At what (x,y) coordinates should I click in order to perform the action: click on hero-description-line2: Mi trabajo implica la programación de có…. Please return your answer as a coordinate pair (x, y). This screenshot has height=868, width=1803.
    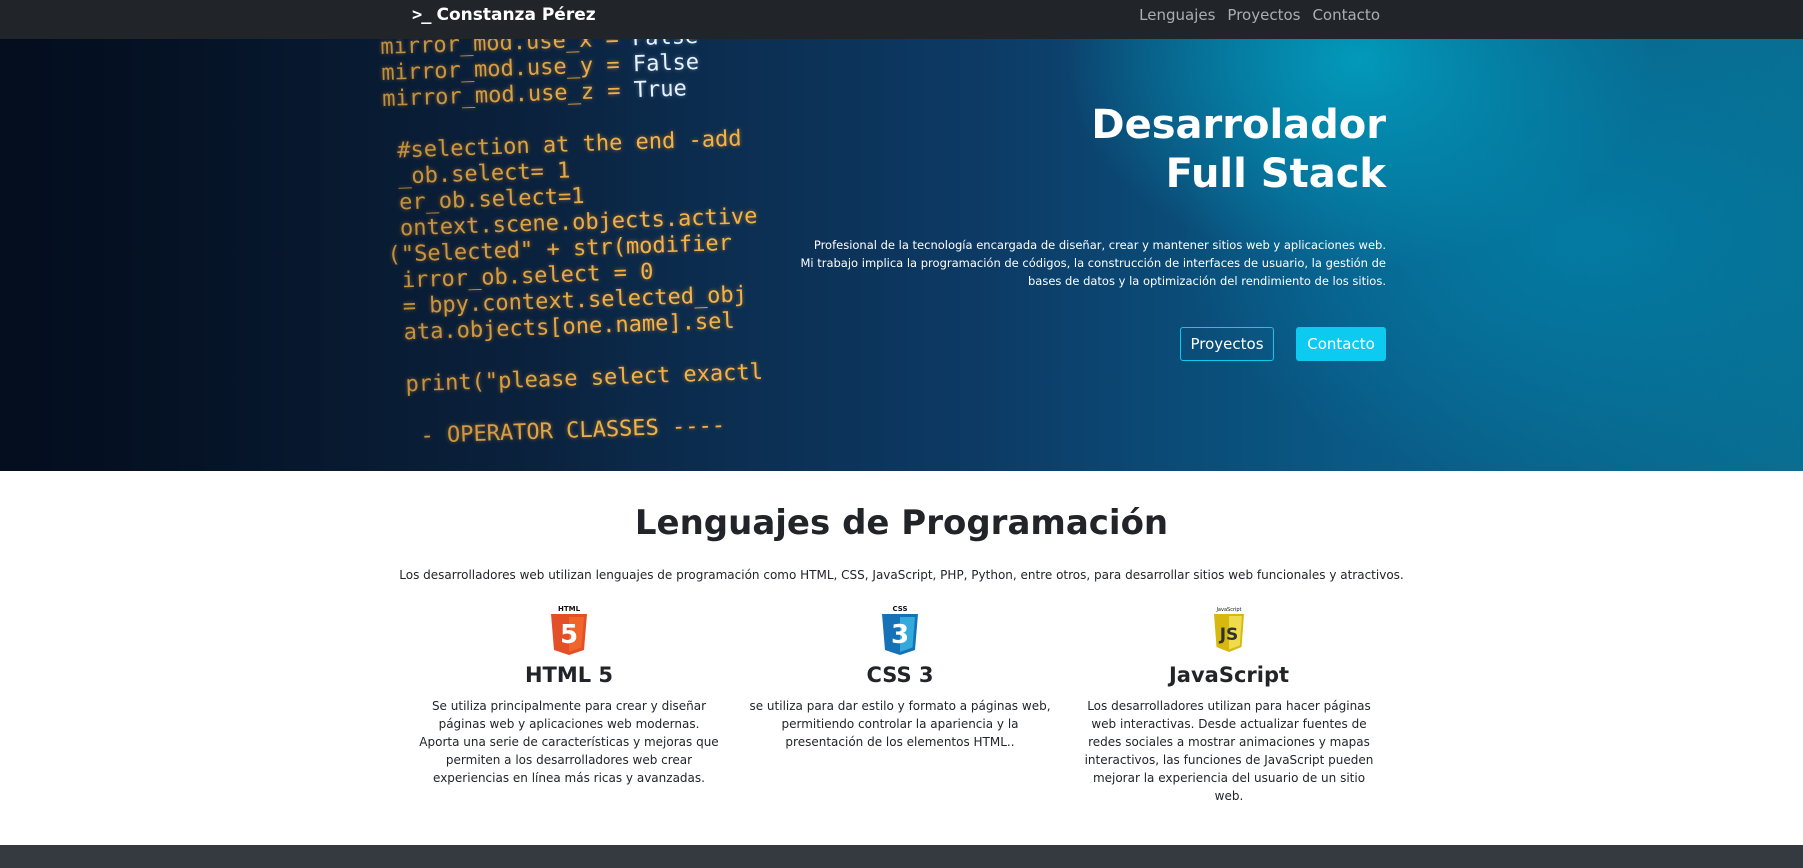
    Looking at the image, I should click on (1093, 263).